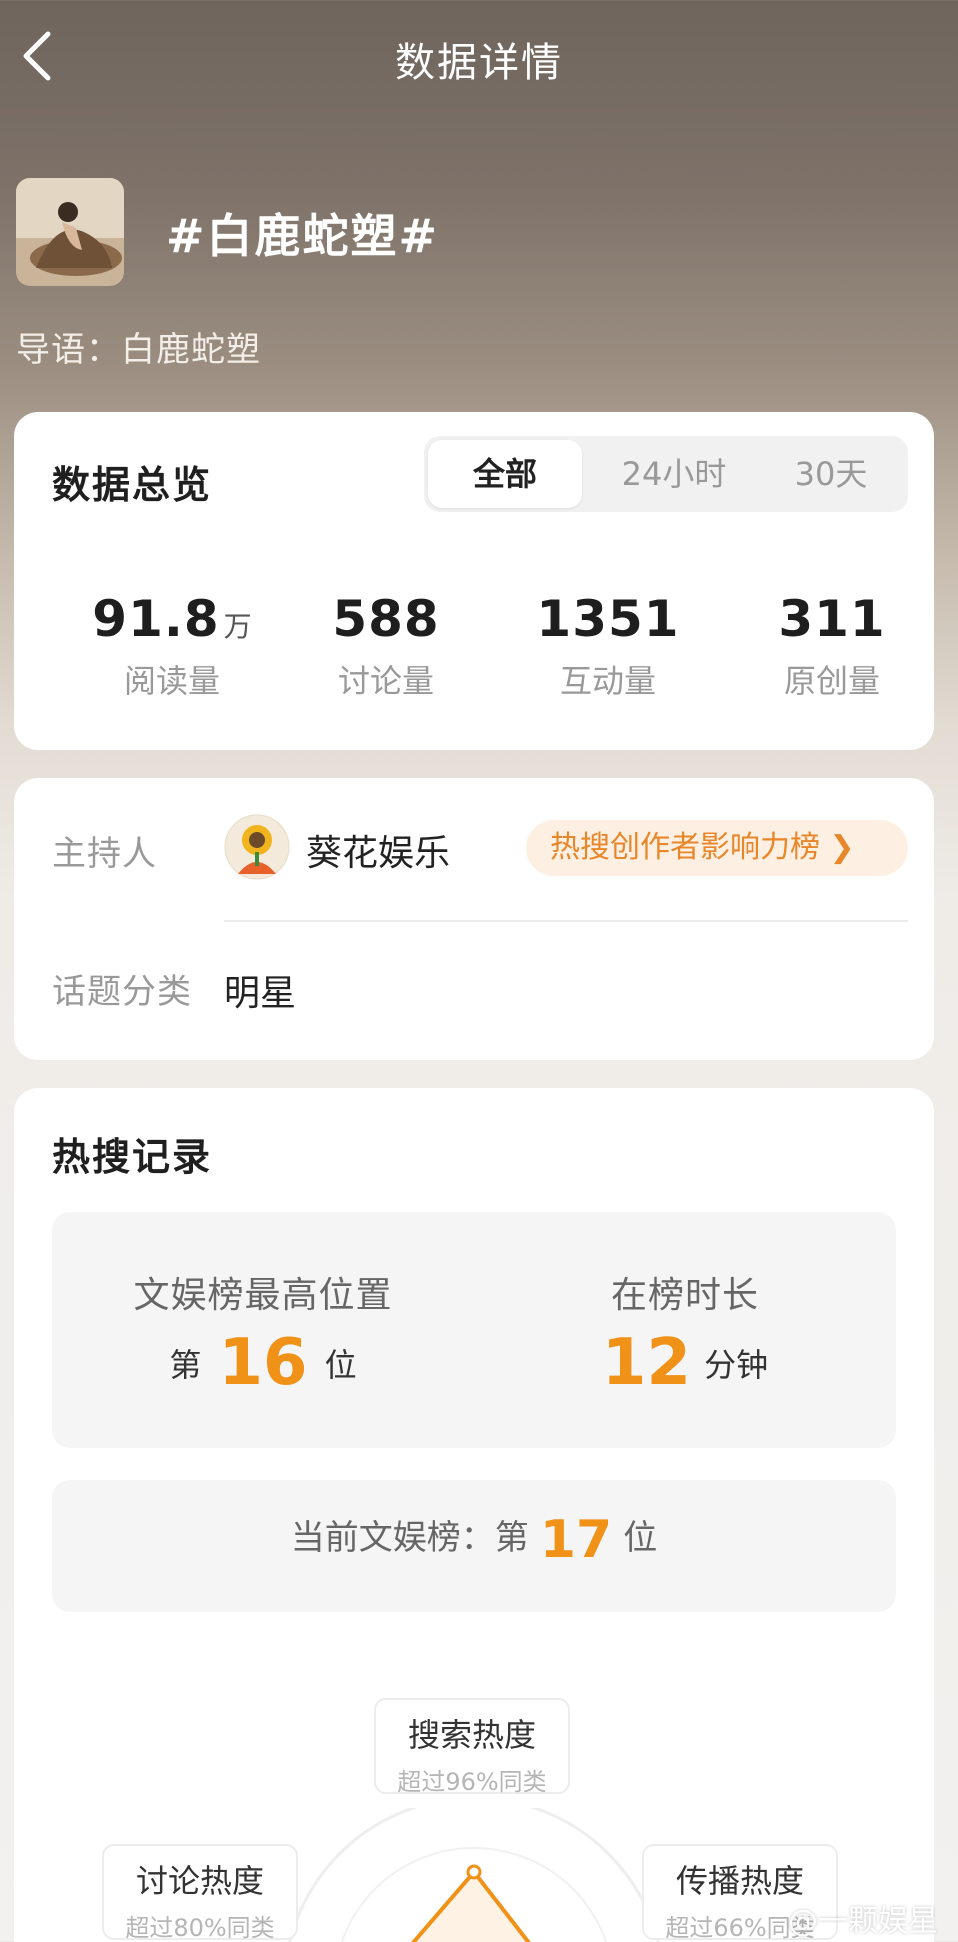 The width and height of the screenshot is (958, 1942). I want to click on category-label: 话题分类, so click(122, 992).